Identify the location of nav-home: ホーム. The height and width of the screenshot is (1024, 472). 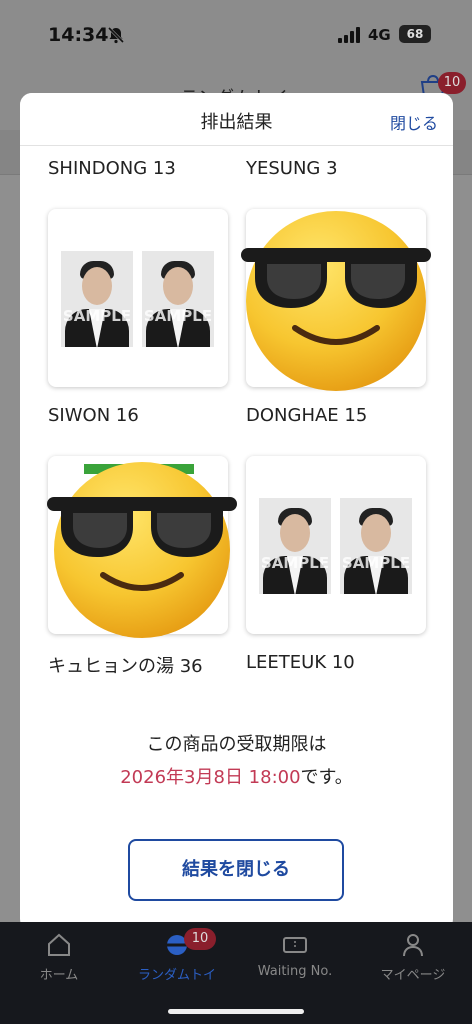
(59, 957).